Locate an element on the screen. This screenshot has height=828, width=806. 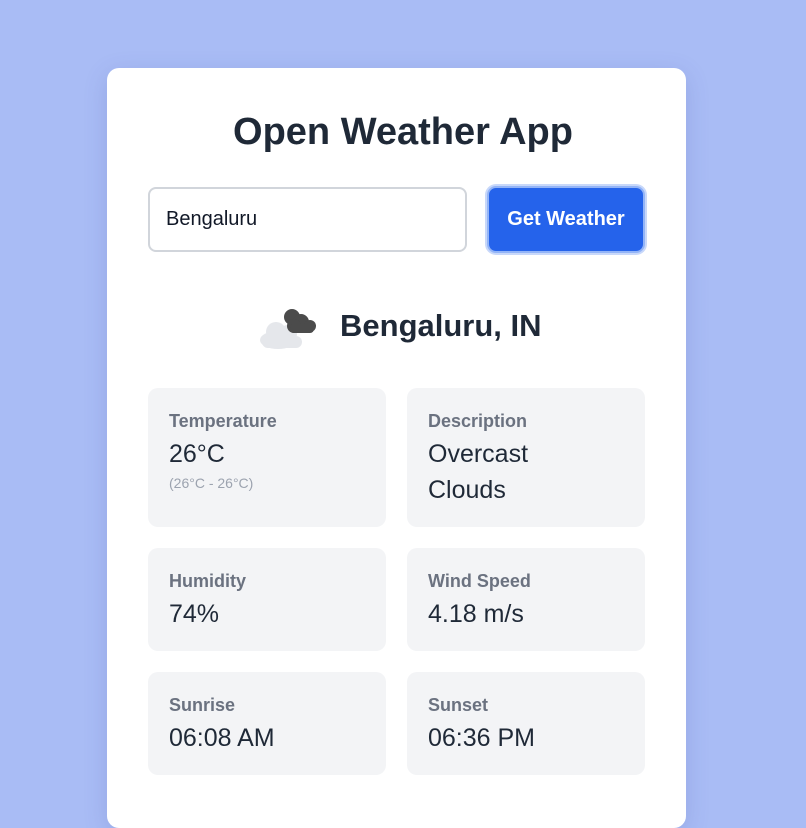
sunset-tile: Sunset 06:36 PM is located at coordinates (526, 723).